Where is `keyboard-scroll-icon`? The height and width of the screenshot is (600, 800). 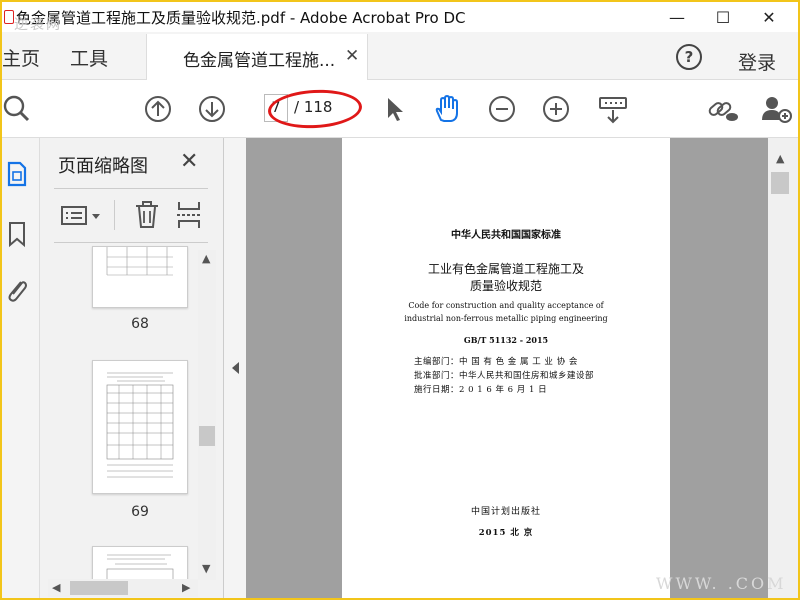
keyboard-scroll-icon is located at coordinates (613, 110).